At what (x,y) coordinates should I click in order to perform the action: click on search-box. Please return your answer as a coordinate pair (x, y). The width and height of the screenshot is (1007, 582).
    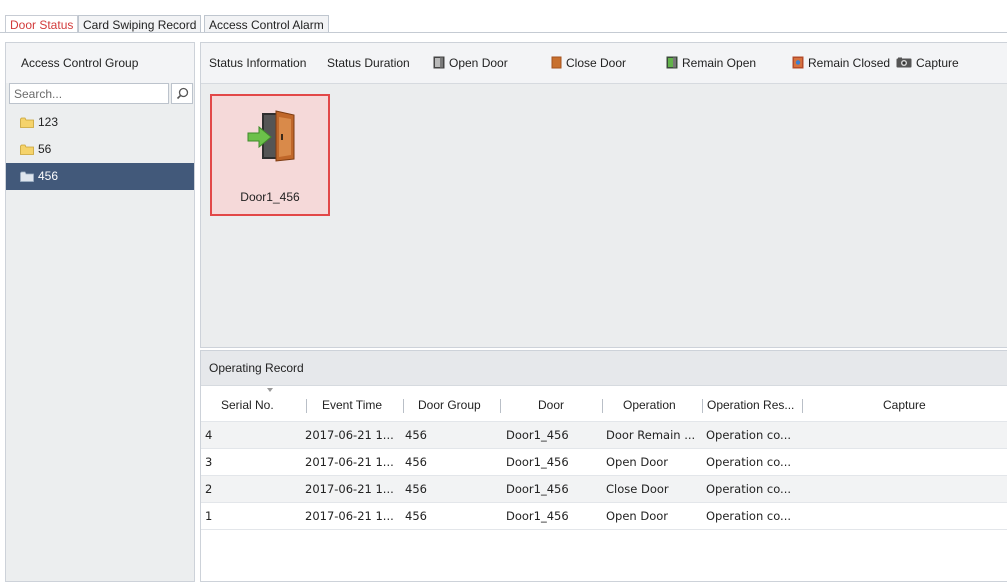
    Looking at the image, I should click on (101, 93).